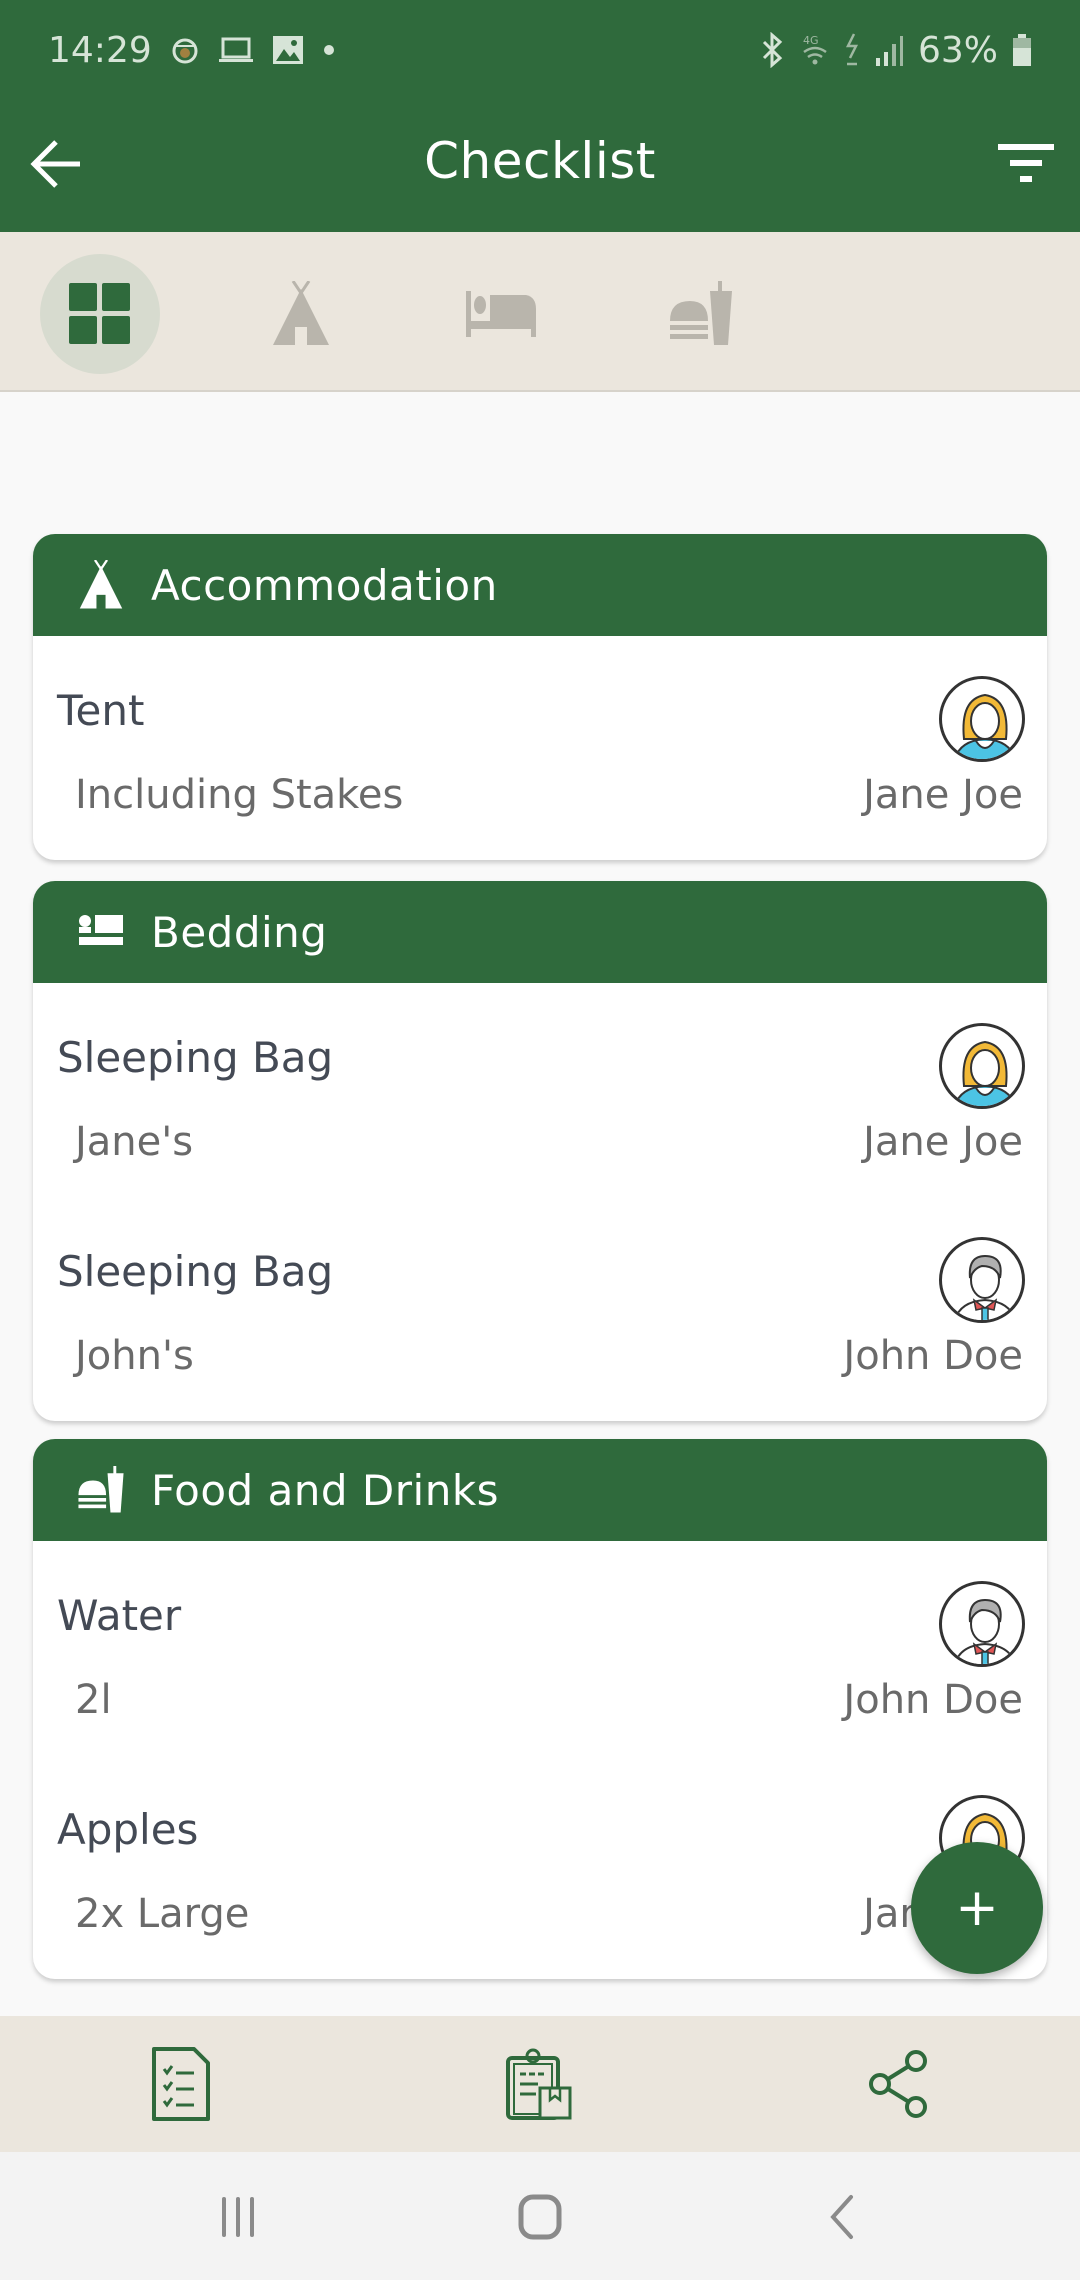 The image size is (1080, 2280). I want to click on item-name: Water, so click(119, 1615).